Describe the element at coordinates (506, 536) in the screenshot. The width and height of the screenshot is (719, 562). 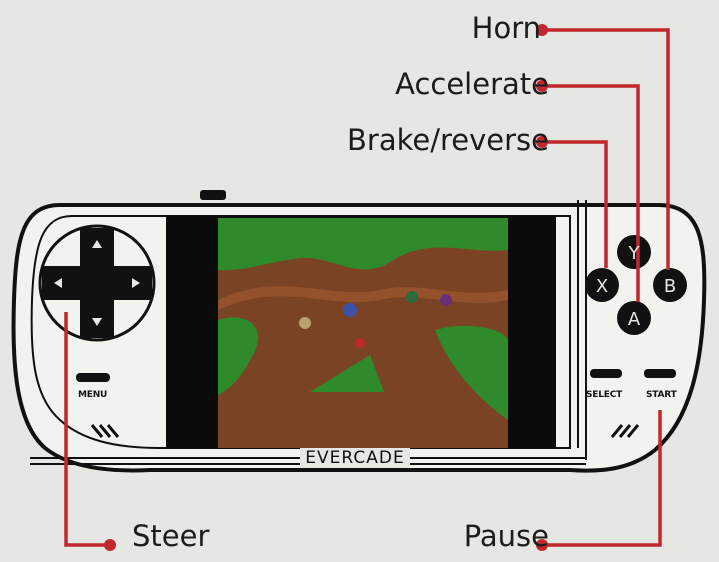
I see `pause-label: Pause` at that location.